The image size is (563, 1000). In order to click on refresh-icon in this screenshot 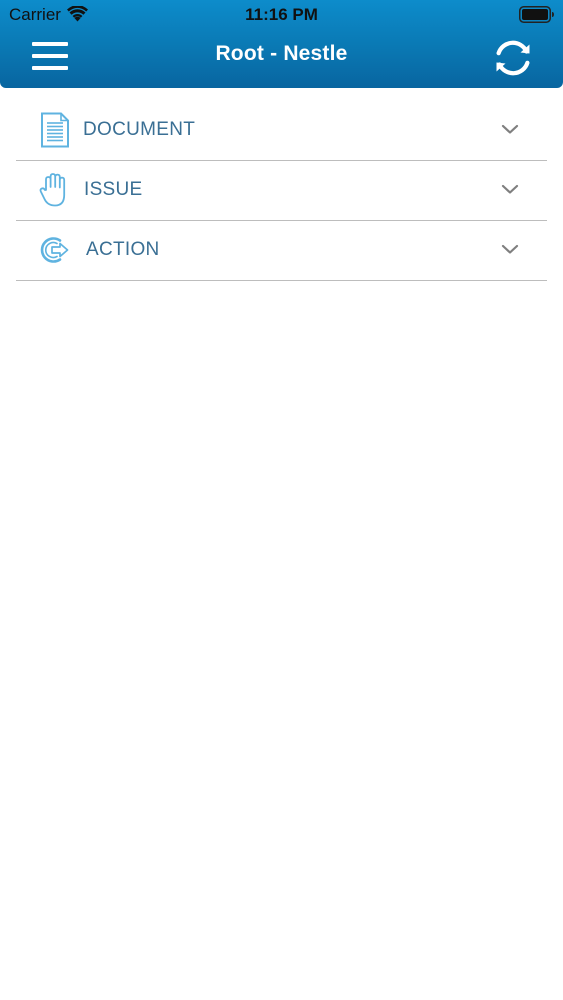, I will do `click(513, 58)`.